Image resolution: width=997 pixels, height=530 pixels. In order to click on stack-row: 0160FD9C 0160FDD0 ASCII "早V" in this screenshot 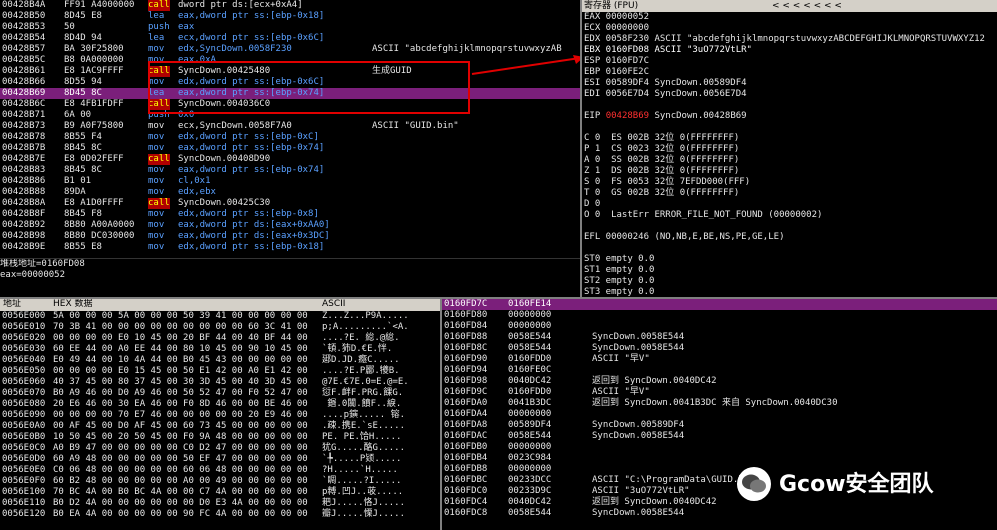, I will do `click(719, 392)`.